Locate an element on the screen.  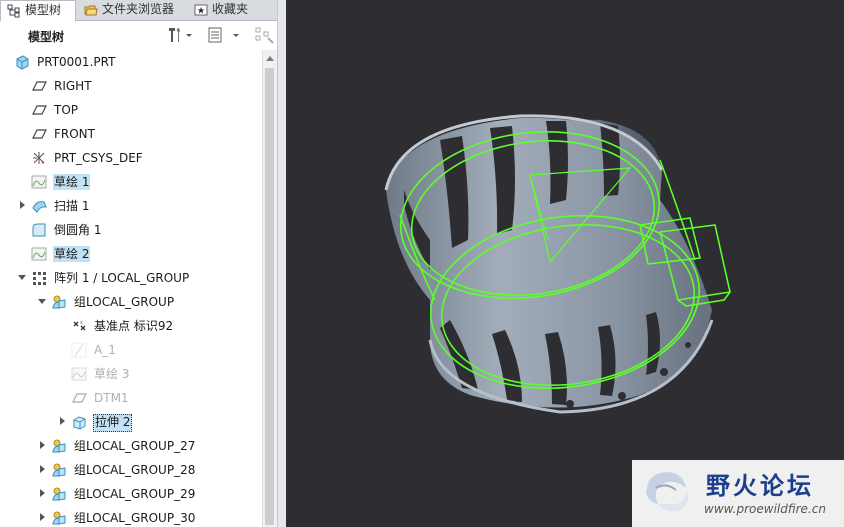
scroll-up-arrow-icon is located at coordinates (270, 58).